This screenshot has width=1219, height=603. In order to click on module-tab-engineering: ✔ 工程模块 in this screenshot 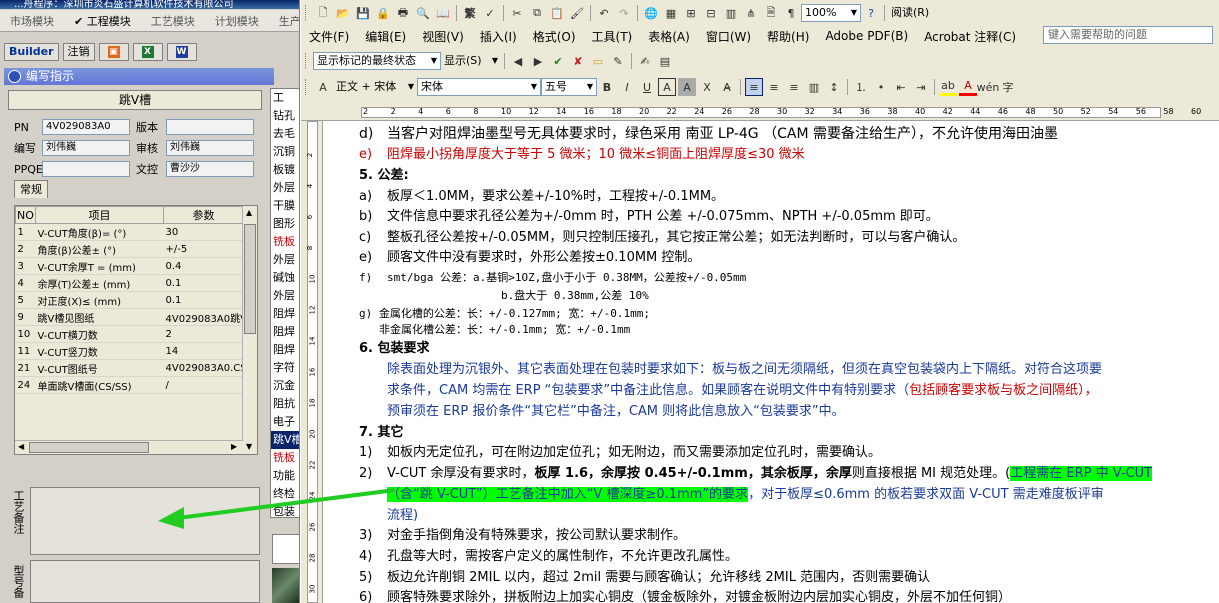, I will do `click(102, 21)`.